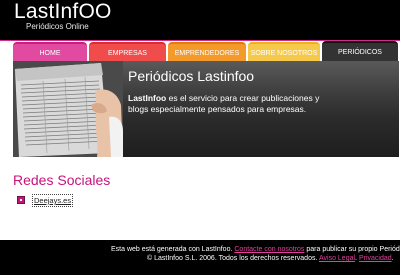 Image resolution: width=400 pixels, height=275 pixels. Describe the element at coordinates (207, 51) in the screenshot. I see `tab-emprendedores: EMPRENDEDORES` at that location.